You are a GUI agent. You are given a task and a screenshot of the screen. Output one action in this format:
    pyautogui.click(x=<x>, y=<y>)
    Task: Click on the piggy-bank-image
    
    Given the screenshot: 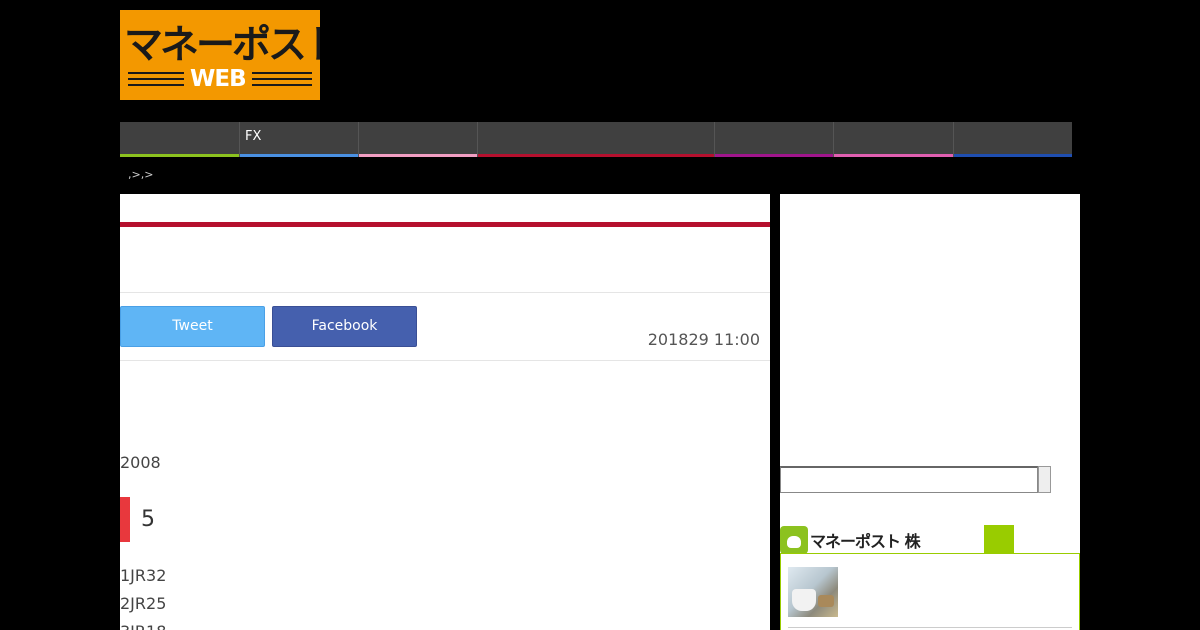 What is the action you would take?
    pyautogui.click(x=804, y=600)
    